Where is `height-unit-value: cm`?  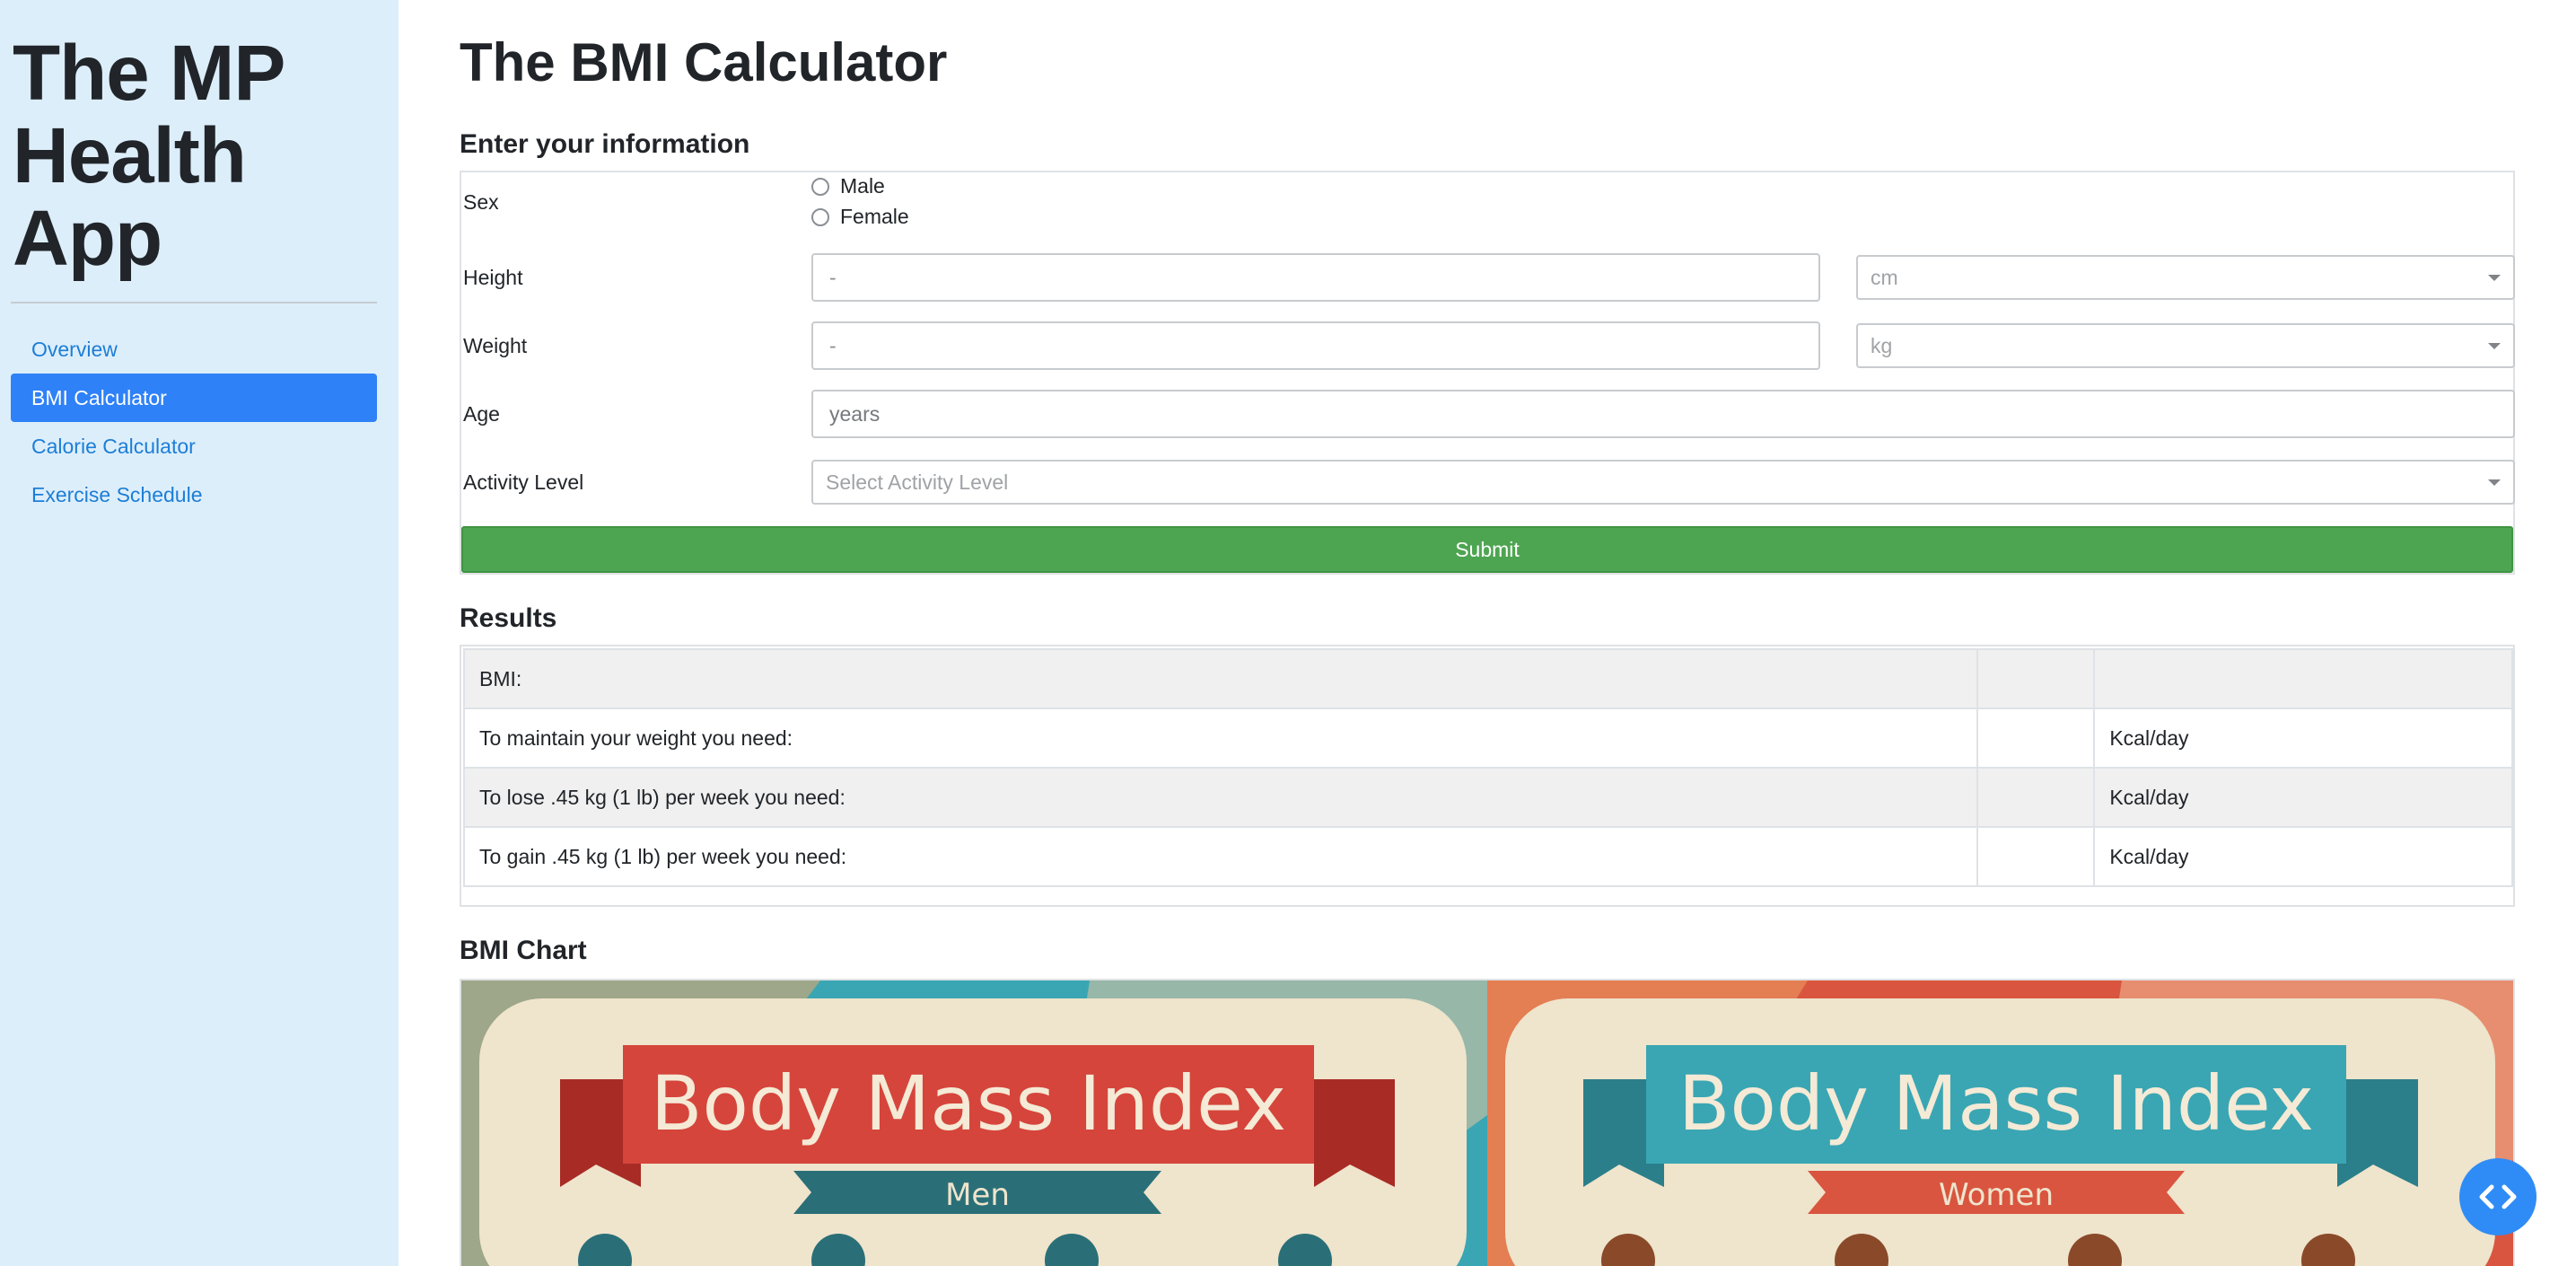 height-unit-value: cm is located at coordinates (1884, 277).